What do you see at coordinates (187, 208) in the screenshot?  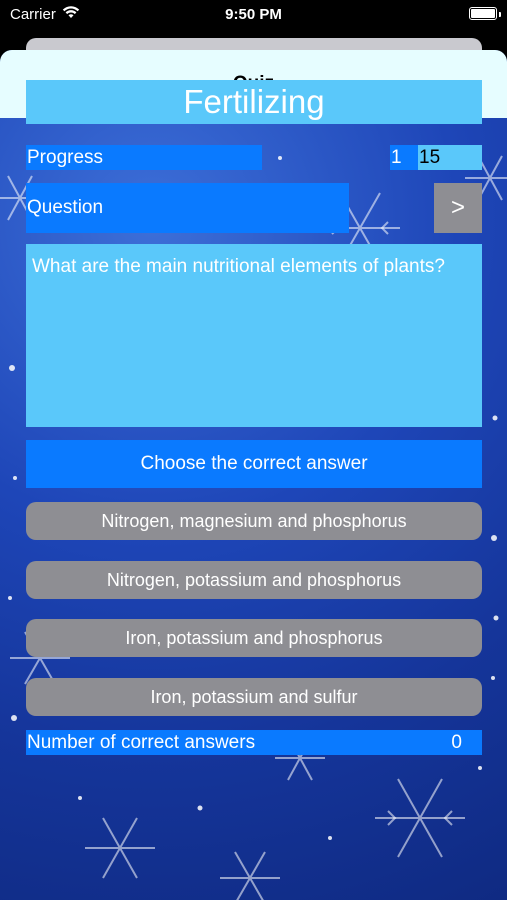 I see `question-label: Question` at bounding box center [187, 208].